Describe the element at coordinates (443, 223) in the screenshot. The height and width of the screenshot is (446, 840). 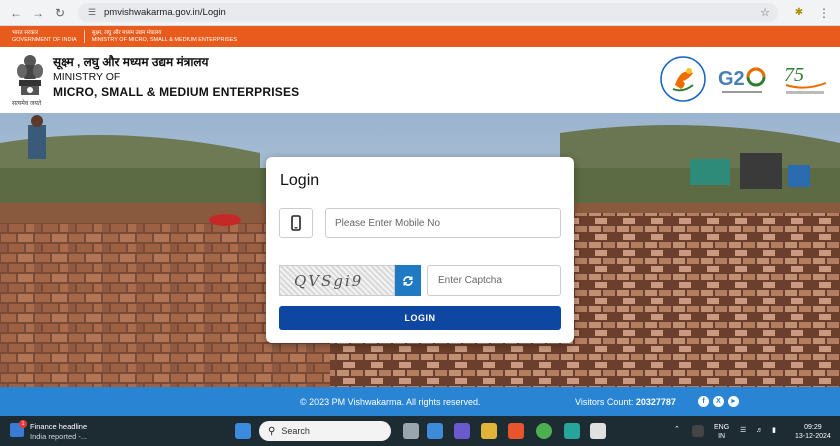
I see `mobile-number-input` at that location.